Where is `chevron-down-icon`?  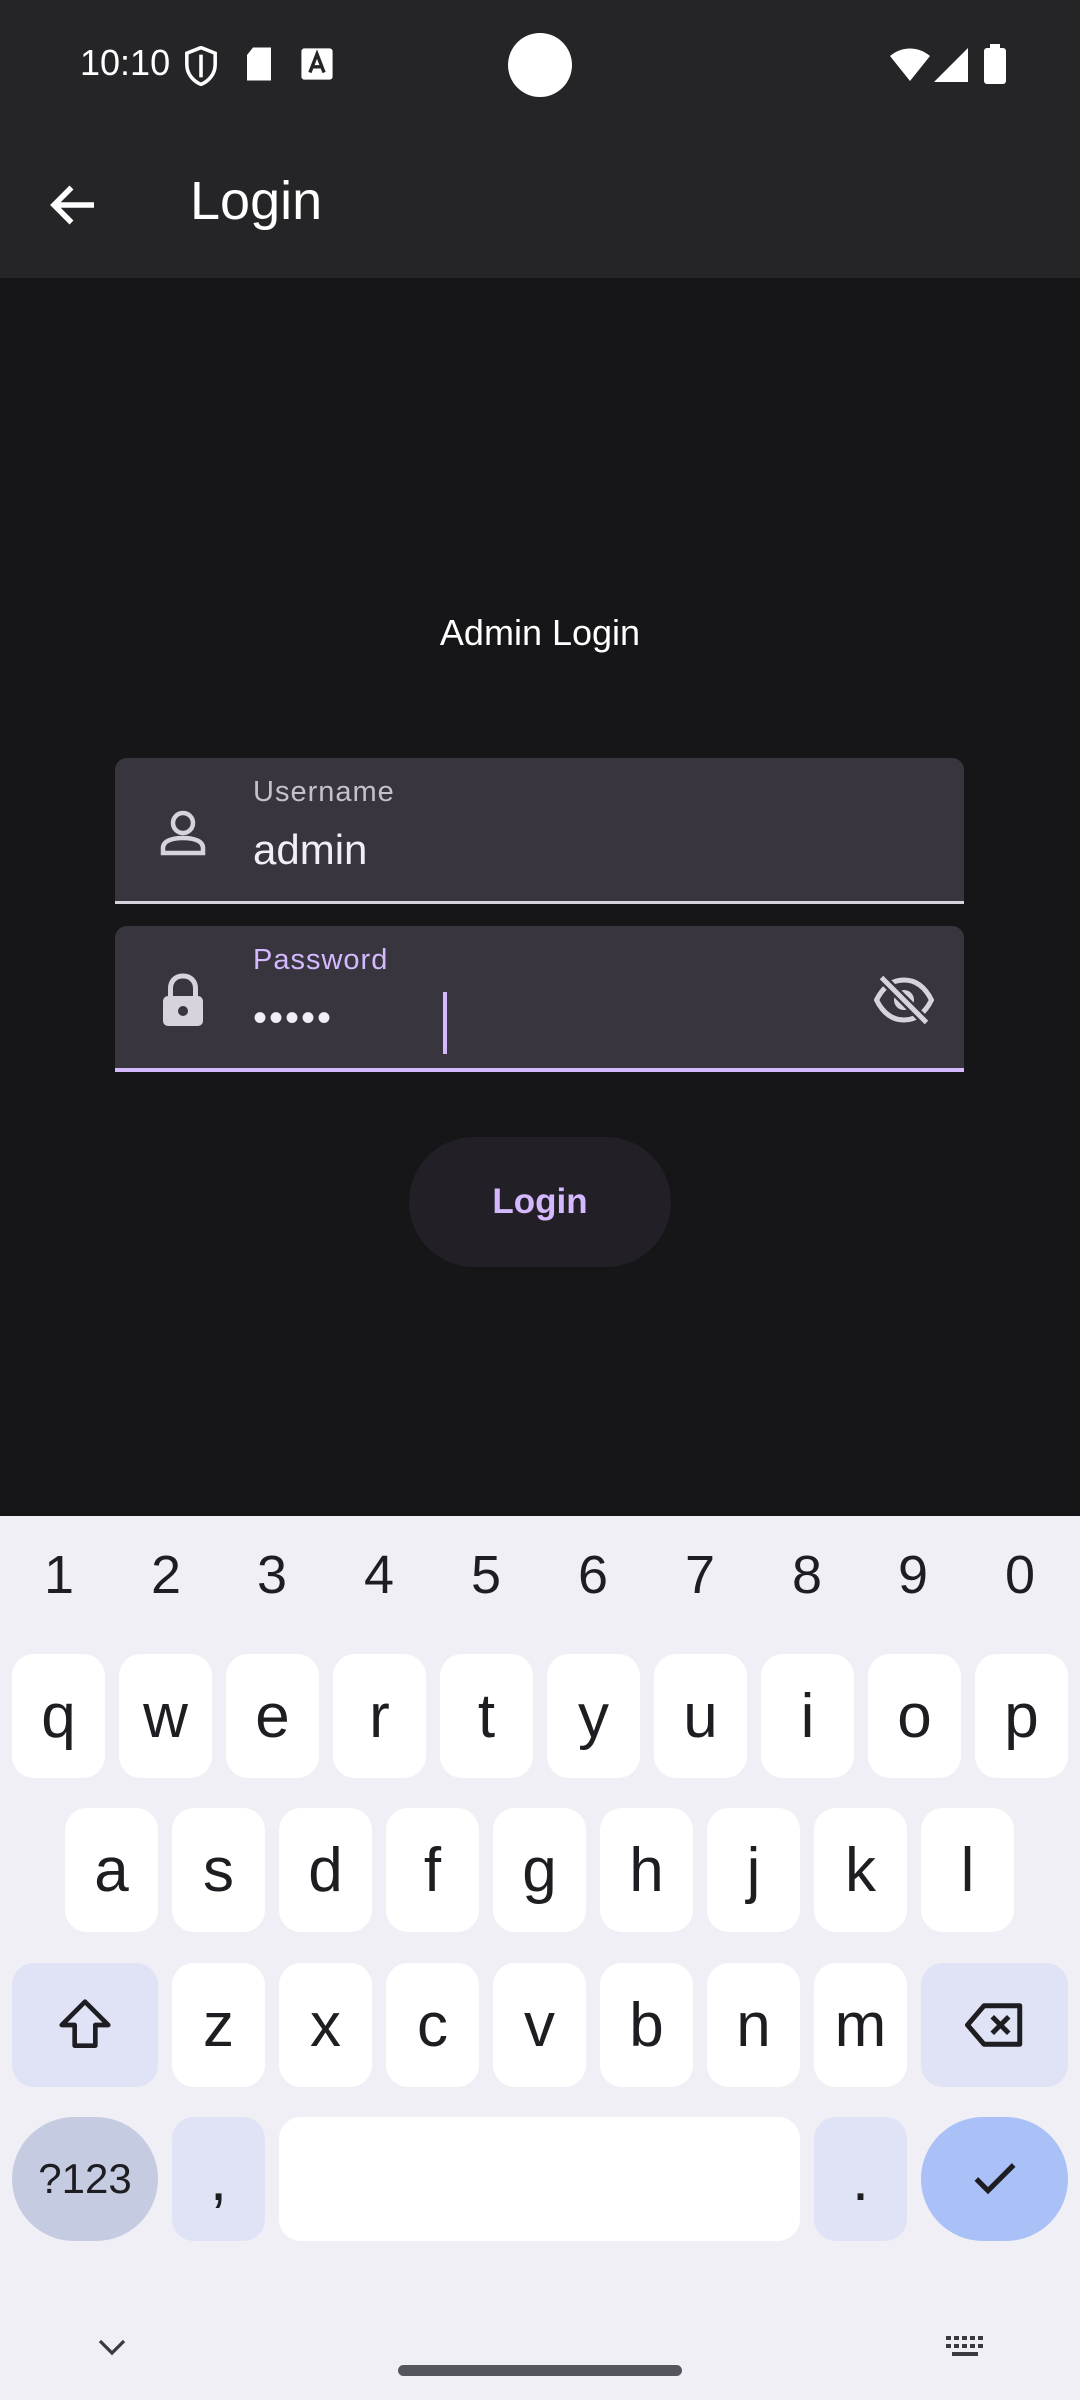 chevron-down-icon is located at coordinates (112, 2347).